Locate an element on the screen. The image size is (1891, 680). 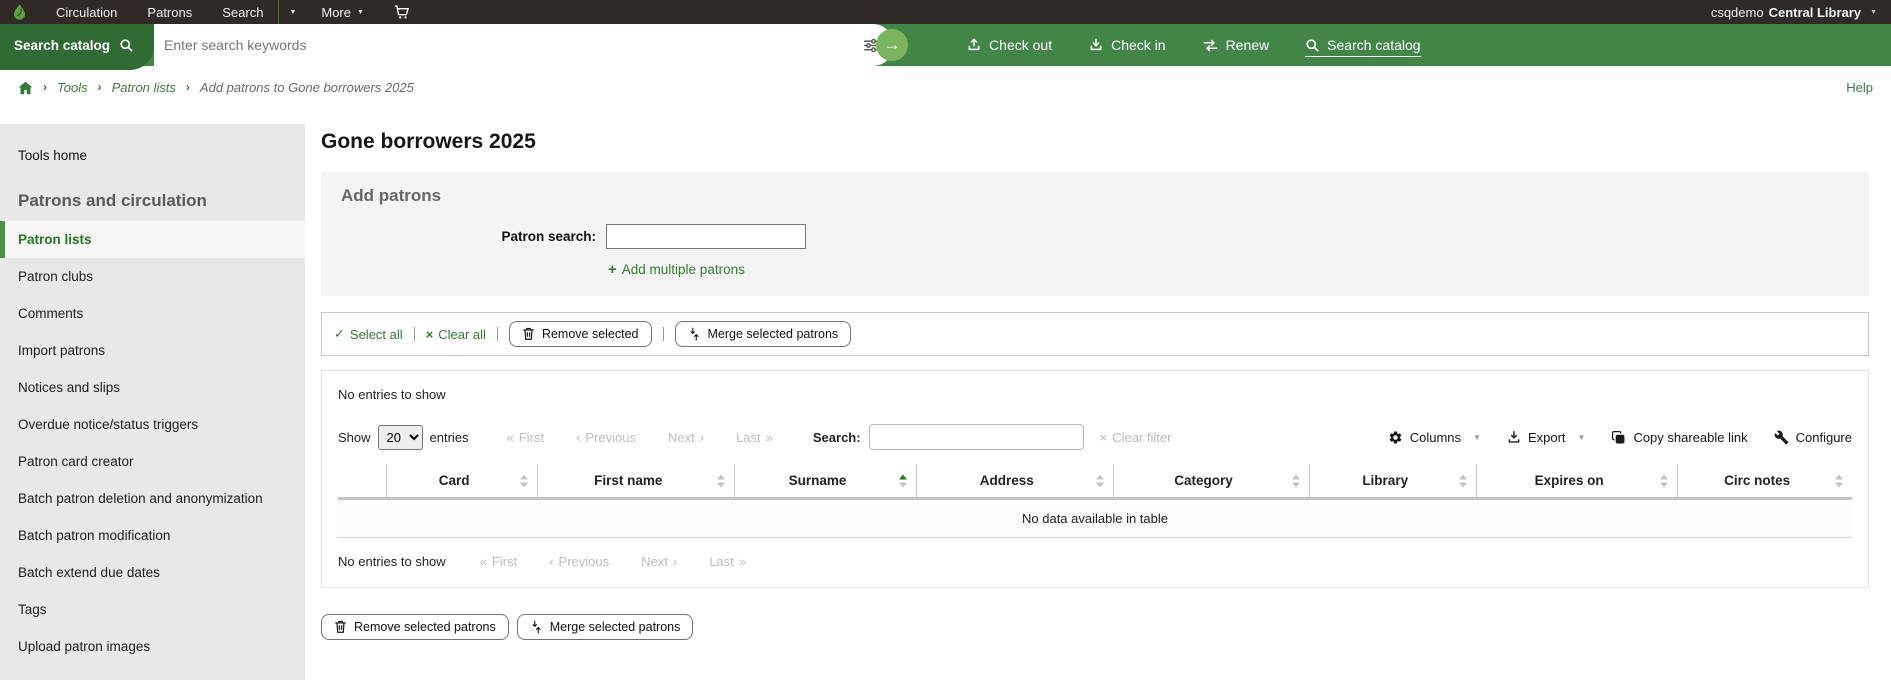
clear-filter-link: × Clear filter is located at coordinates (1136, 437).